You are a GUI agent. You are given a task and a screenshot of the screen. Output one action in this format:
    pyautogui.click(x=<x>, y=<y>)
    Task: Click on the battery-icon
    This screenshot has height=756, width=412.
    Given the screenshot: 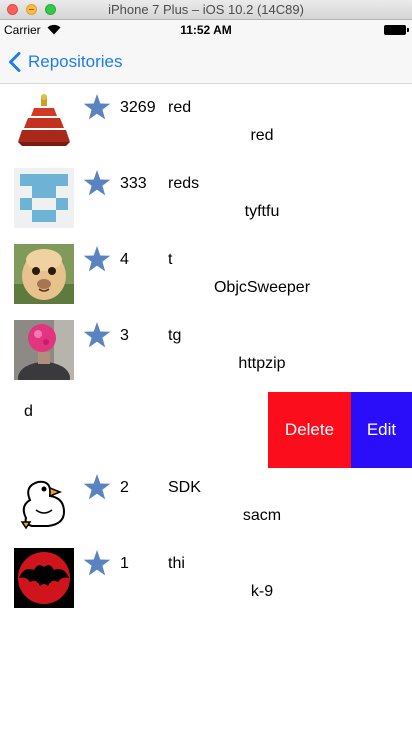 What is the action you would take?
    pyautogui.click(x=396, y=30)
    